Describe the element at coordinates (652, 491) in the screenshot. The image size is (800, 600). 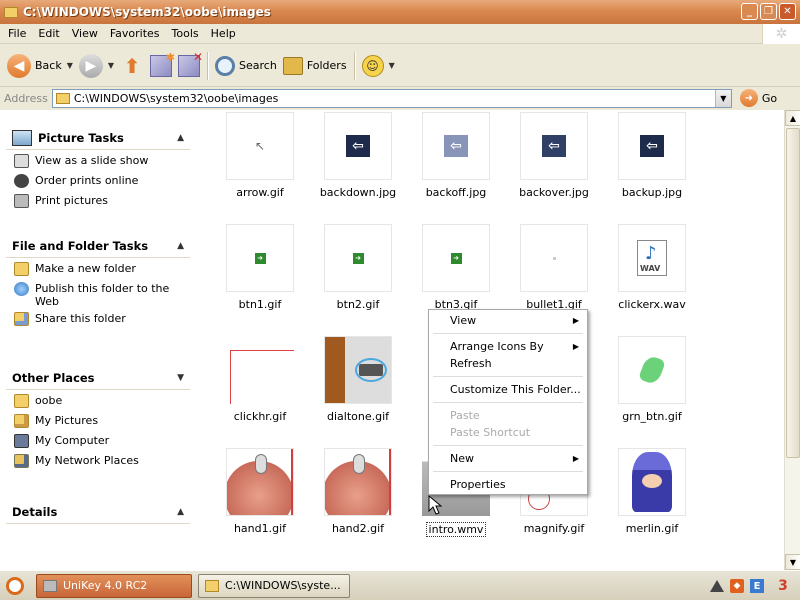
I see `file-item: merlin.gif` at that location.